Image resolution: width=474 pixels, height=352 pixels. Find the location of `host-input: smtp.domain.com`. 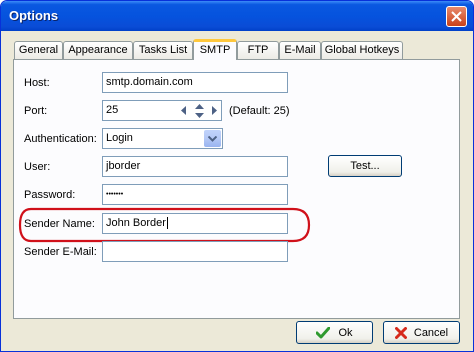

host-input: smtp.domain.com is located at coordinates (195, 82).